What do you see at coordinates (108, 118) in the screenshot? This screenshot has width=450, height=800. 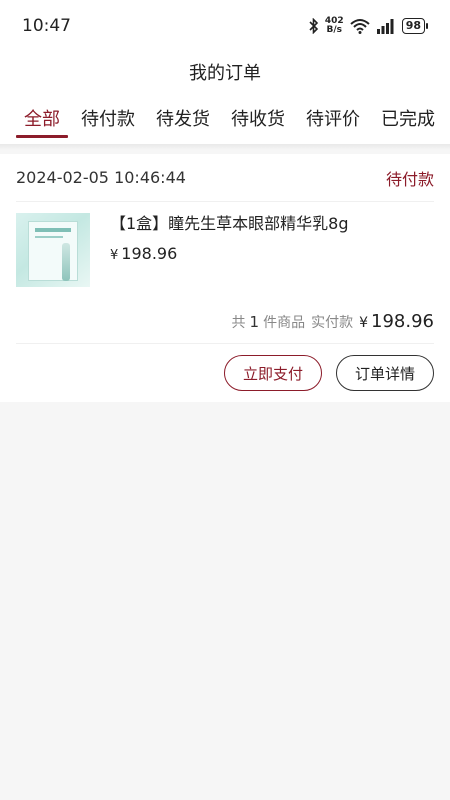 I see `tab-pending-payment: 待付款` at bounding box center [108, 118].